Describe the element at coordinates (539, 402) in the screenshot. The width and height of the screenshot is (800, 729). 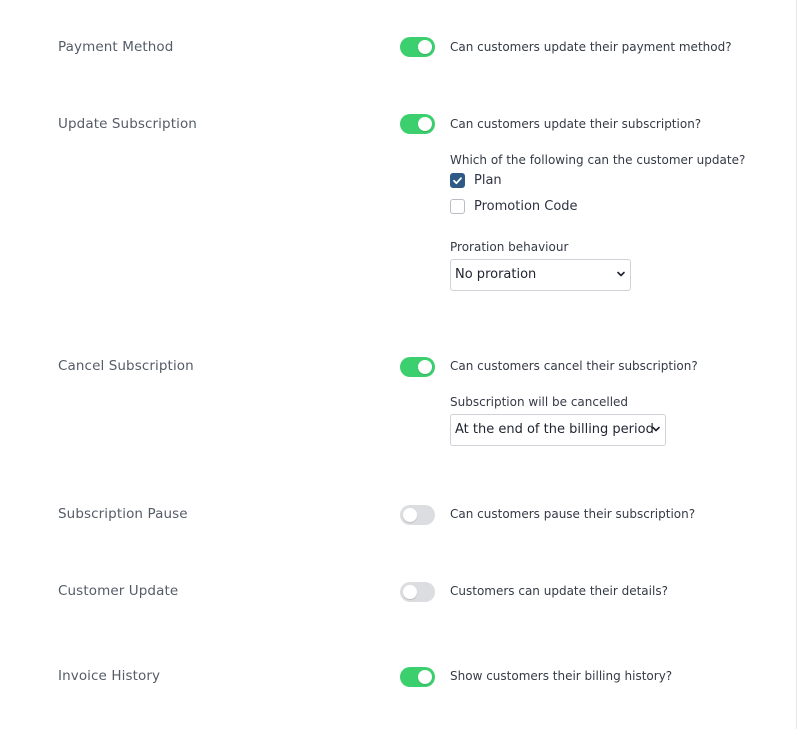
I see `cancellation-timing-label: Subscription will be cancelled` at that location.